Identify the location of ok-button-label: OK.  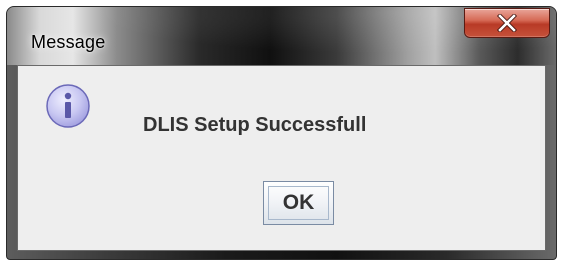
(298, 202).